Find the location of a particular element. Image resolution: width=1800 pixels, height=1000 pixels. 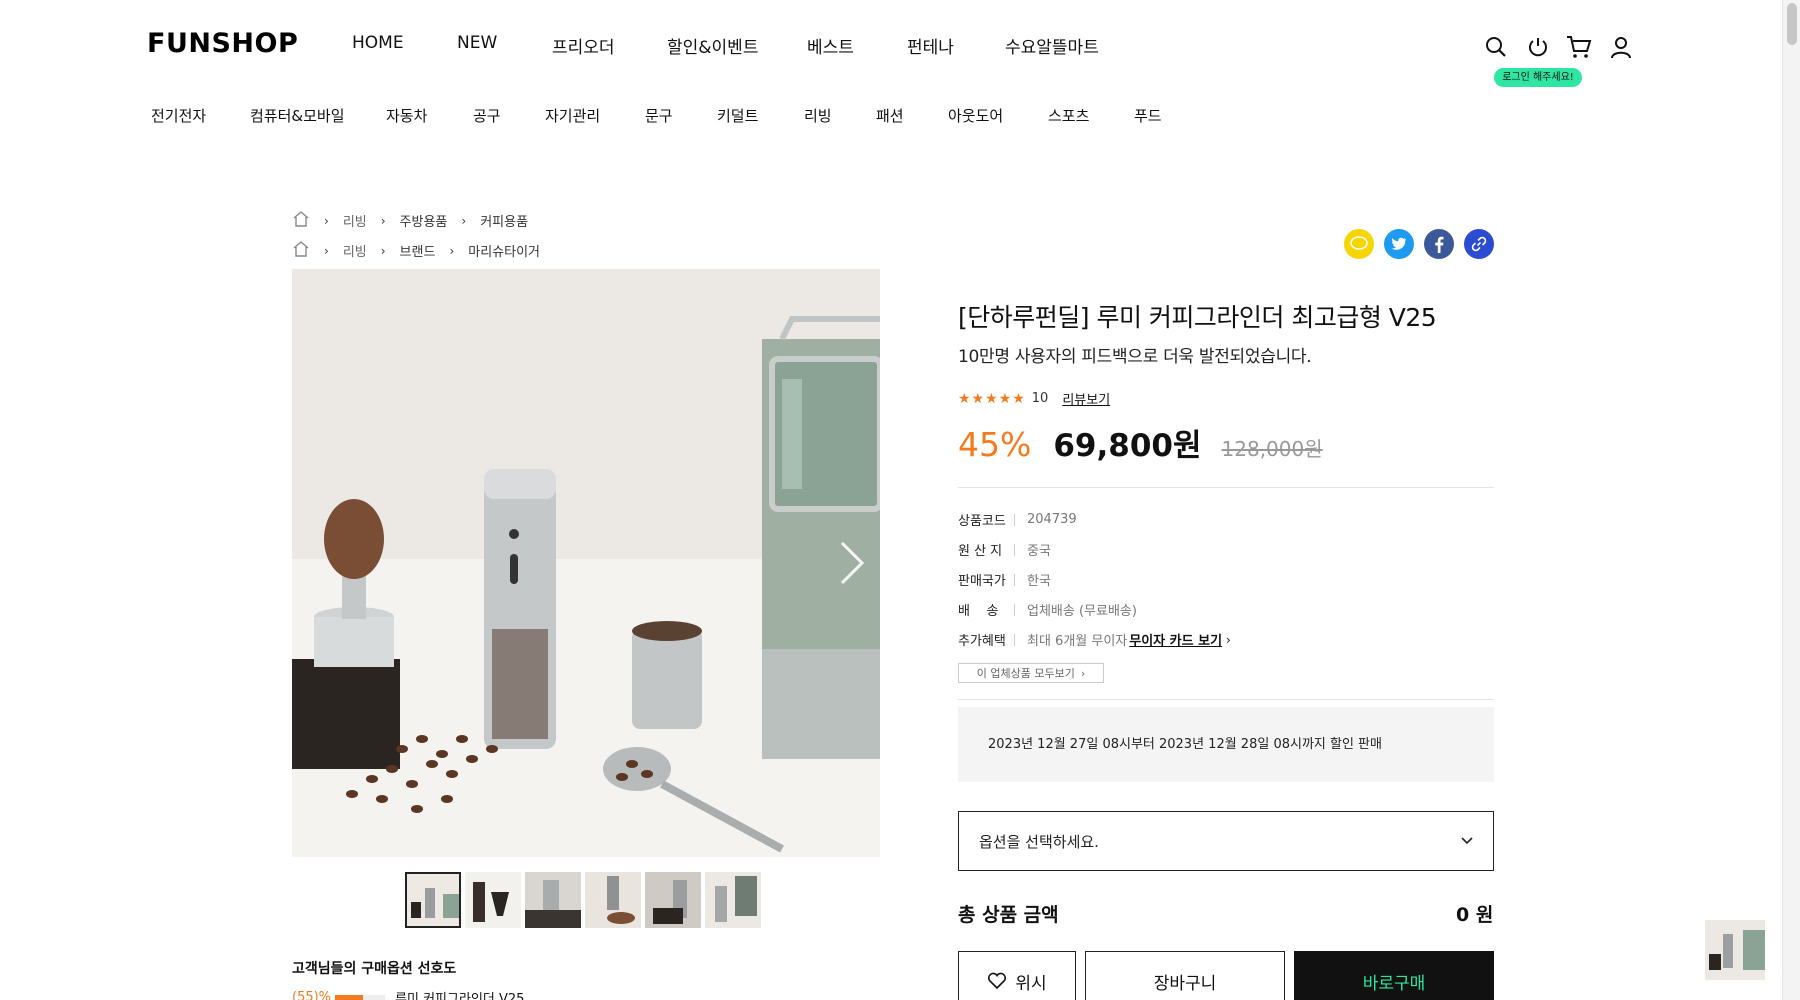

discount-rate: 45% is located at coordinates (995, 444).